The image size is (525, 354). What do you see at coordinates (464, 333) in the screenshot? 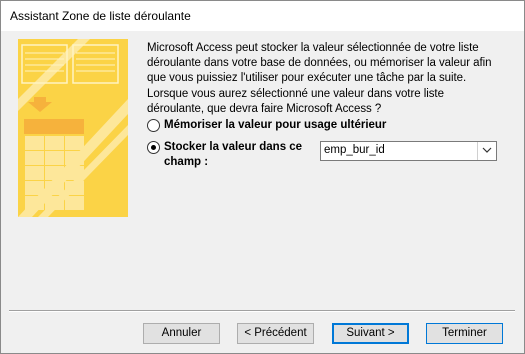
I see `finish-button: Terminer` at bounding box center [464, 333].